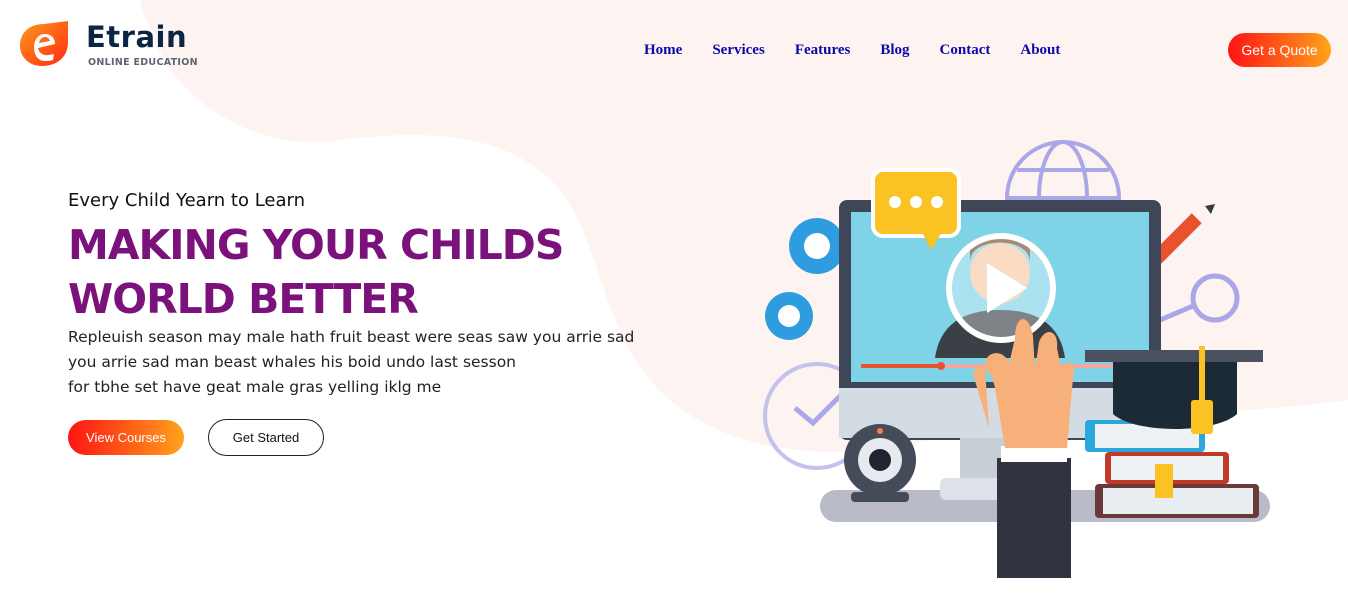 The width and height of the screenshot is (1348, 607). I want to click on view-courses-button: View Courses, so click(126, 437).